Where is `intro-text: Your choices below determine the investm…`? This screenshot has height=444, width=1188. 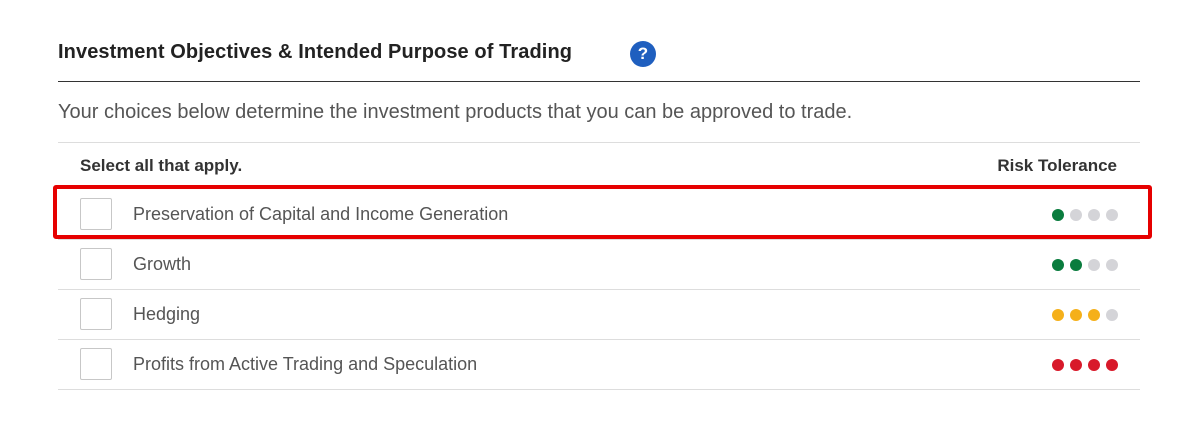 intro-text: Your choices below determine the investm… is located at coordinates (455, 112).